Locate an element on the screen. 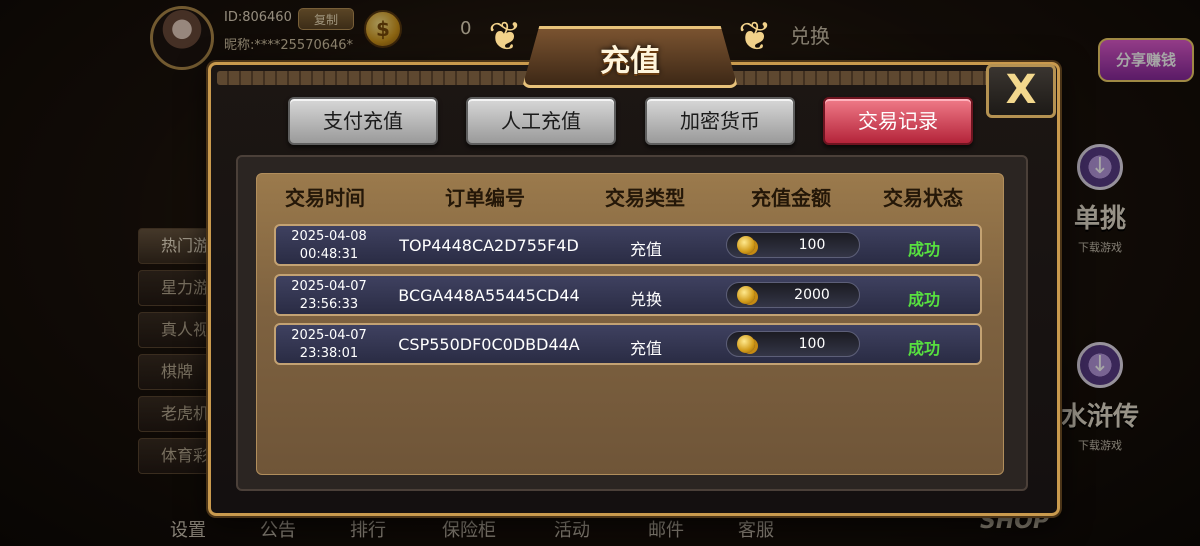 The image size is (1200, 546). column-header-time: 交易时间 is located at coordinates (325, 198).